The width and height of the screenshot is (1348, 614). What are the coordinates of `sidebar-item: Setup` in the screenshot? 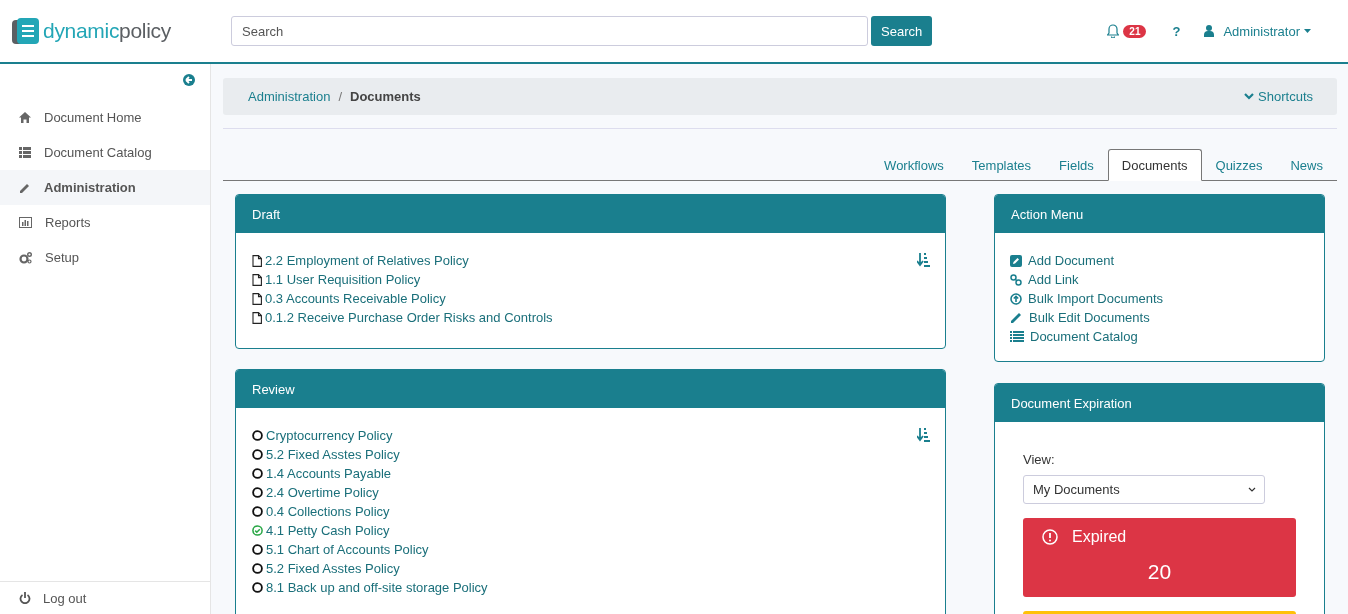 It's located at (105, 257).